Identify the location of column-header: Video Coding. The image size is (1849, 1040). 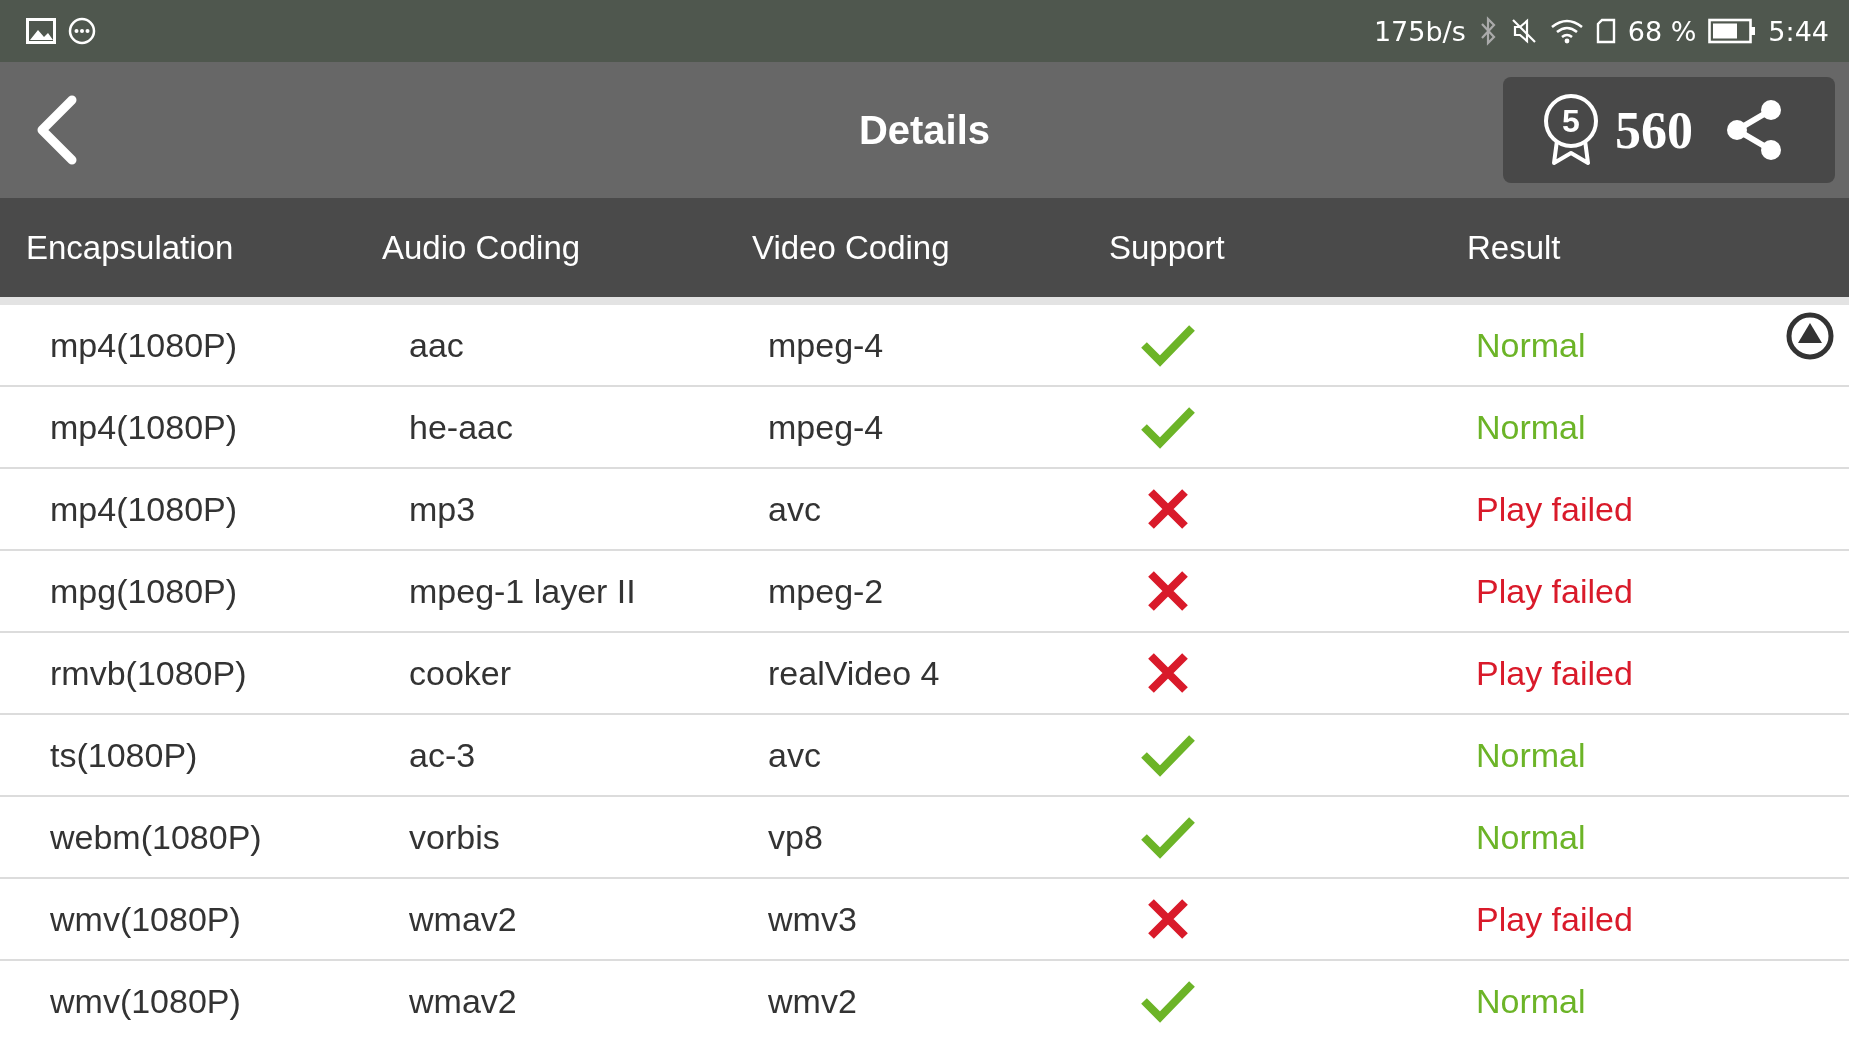
(851, 247).